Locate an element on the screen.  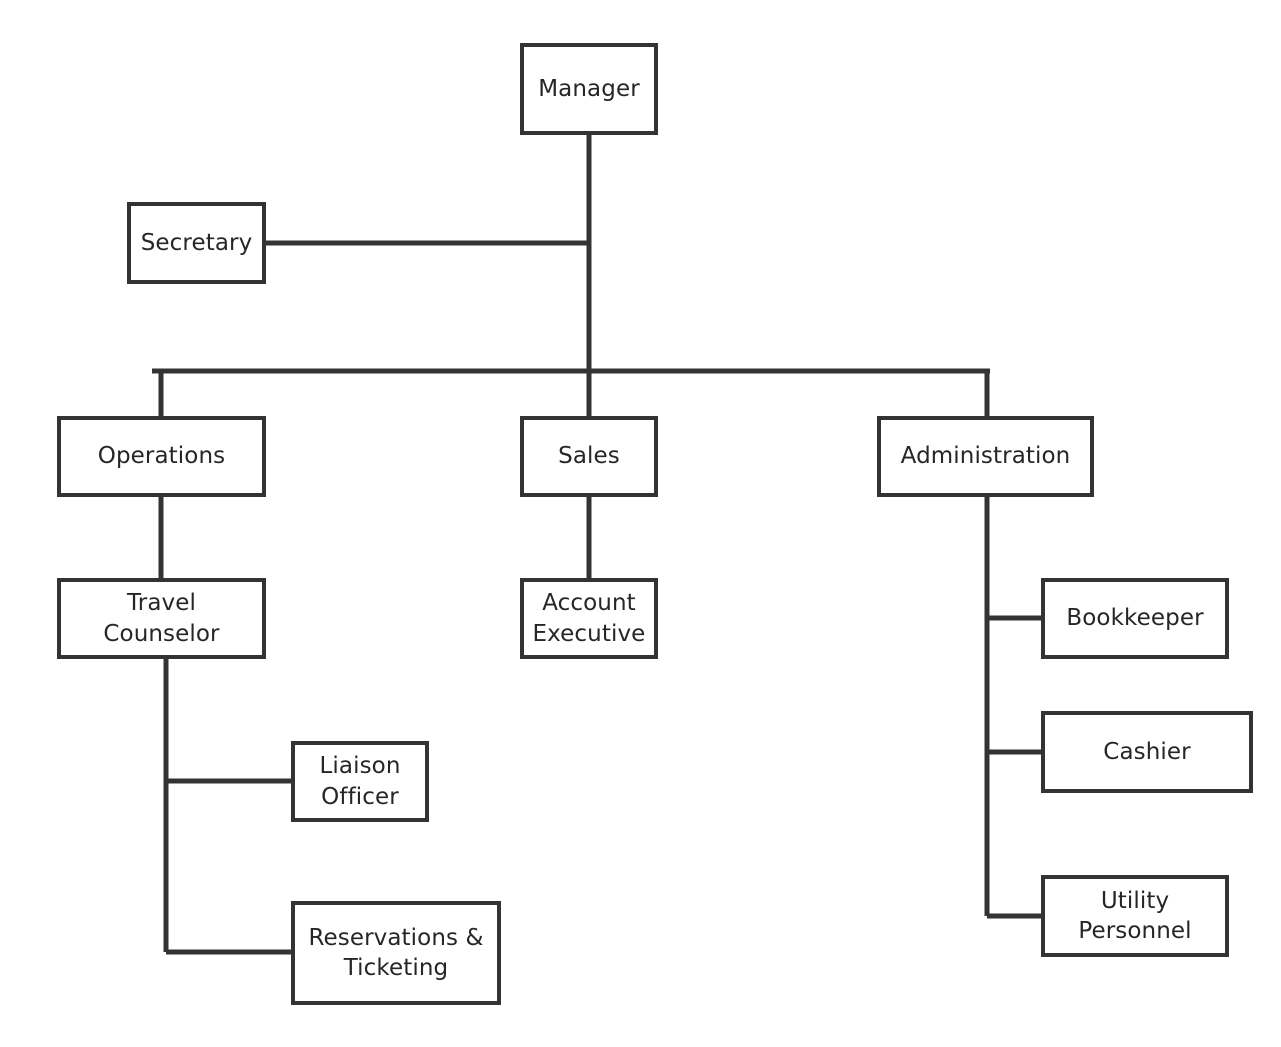
node-cashier: Cashier is located at coordinates (1147, 752).